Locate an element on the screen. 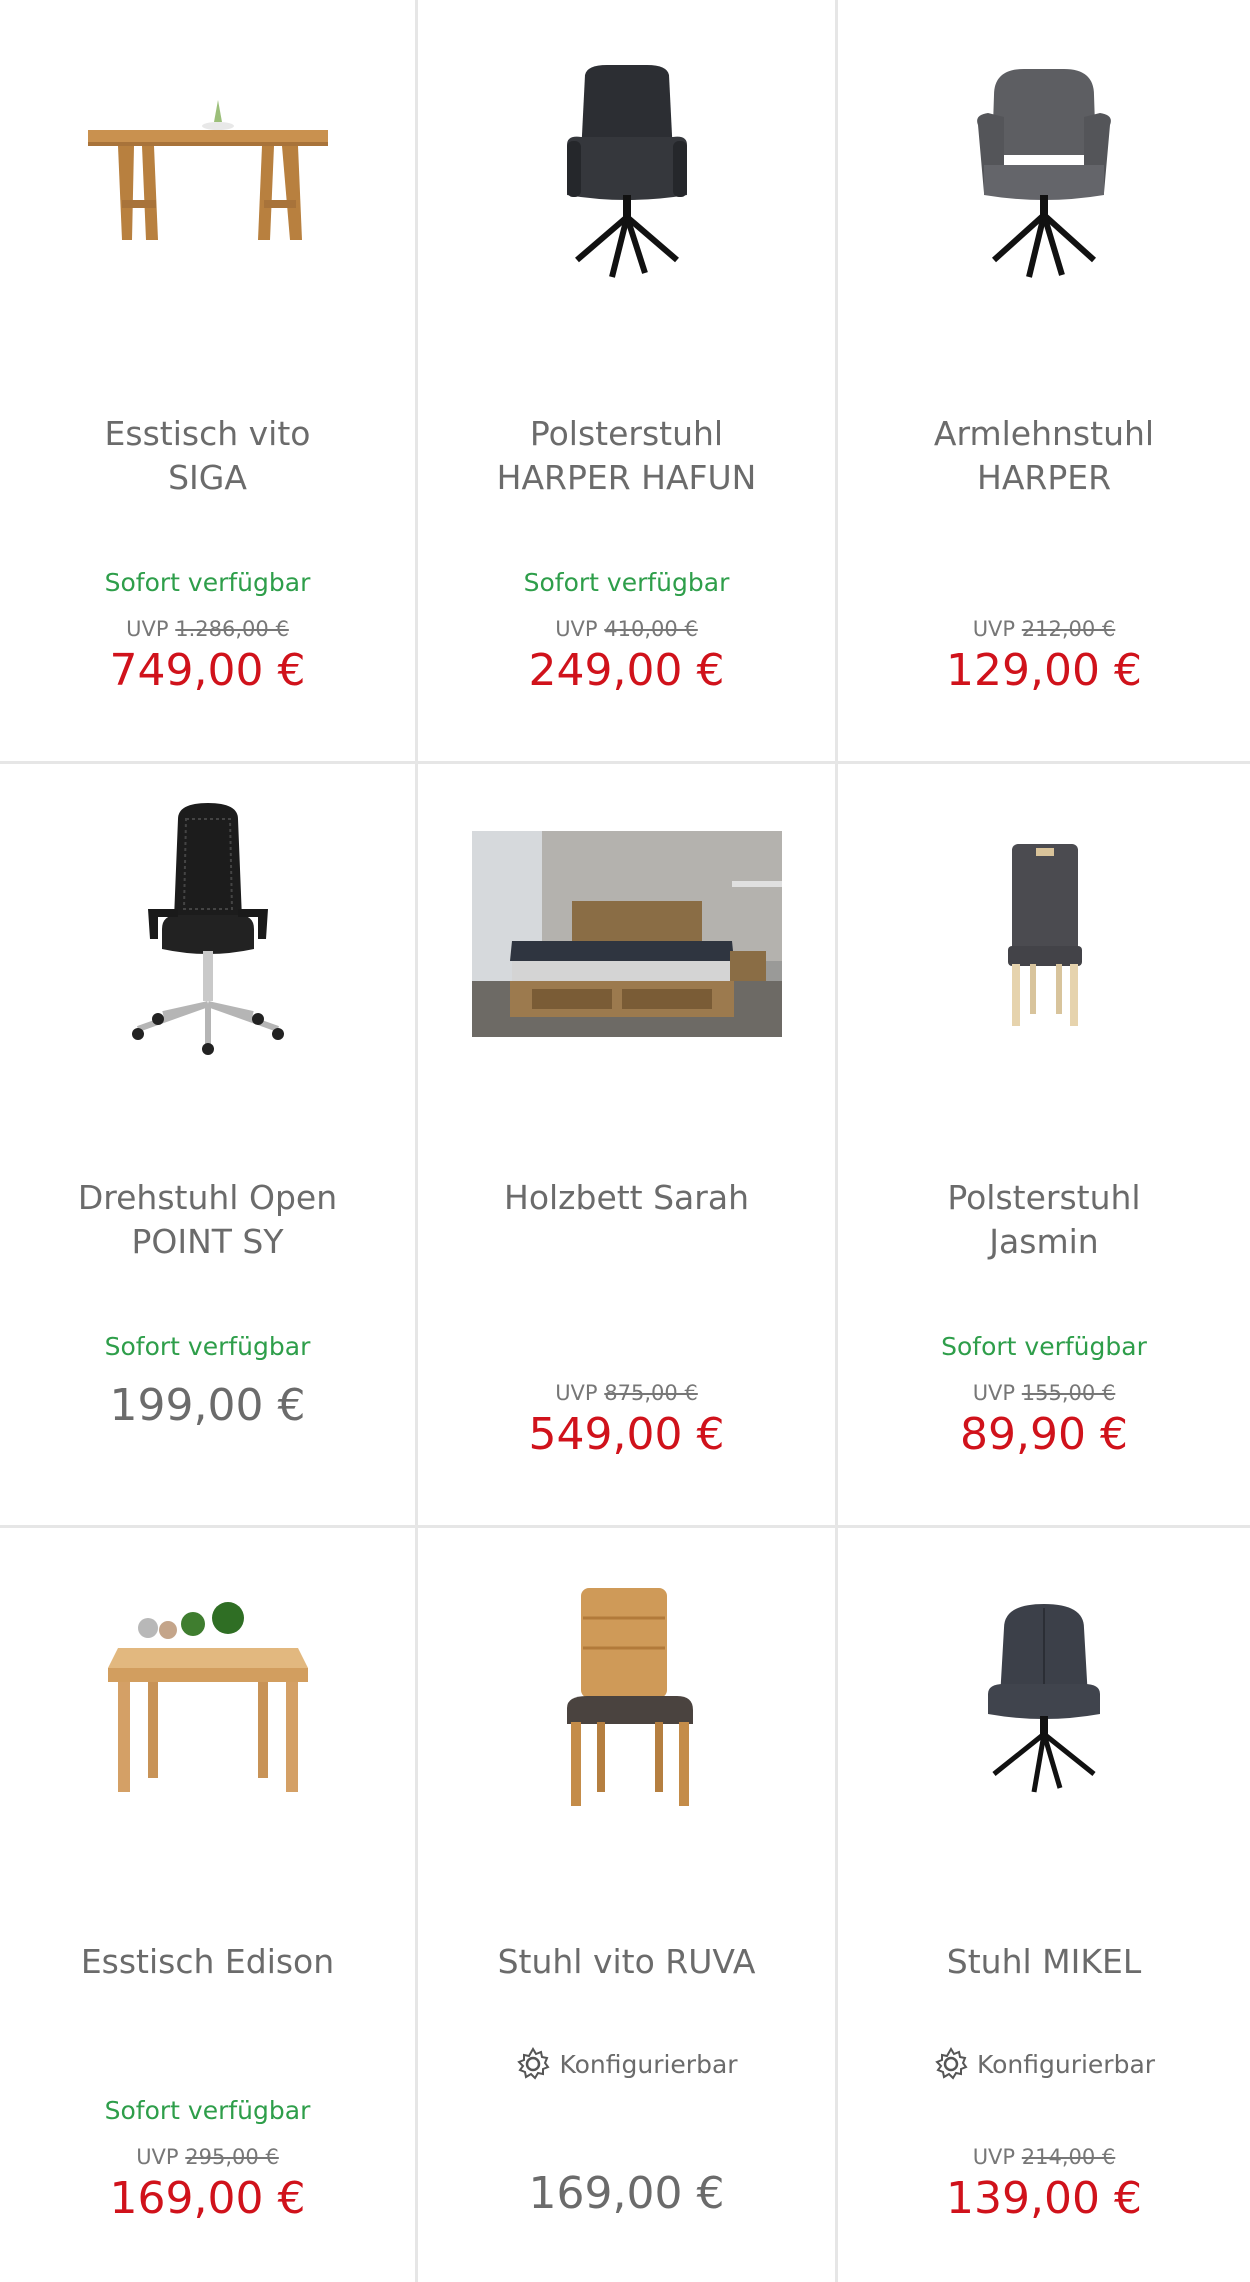 The height and width of the screenshot is (2282, 1250). uvp-price: UVP 1.286,00 € is located at coordinates (207, 629).